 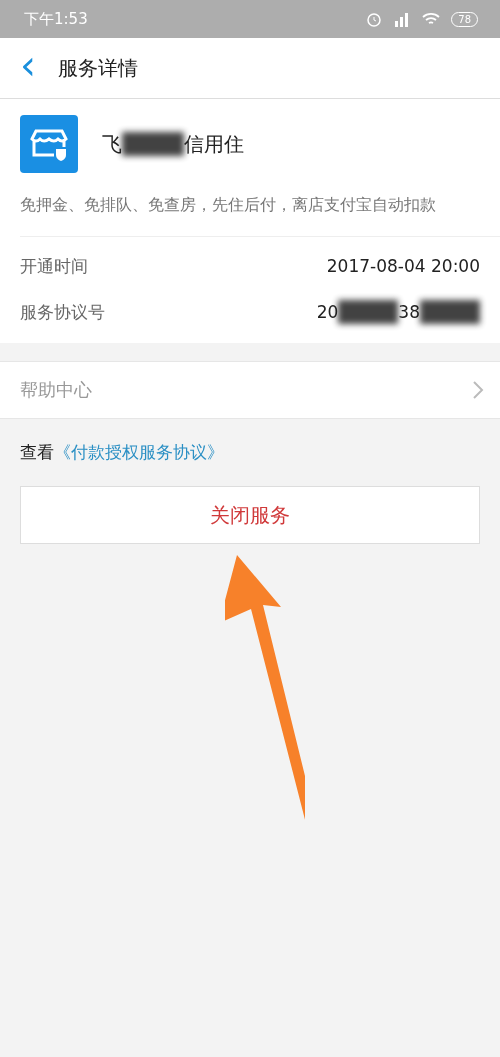 I want to click on detail-value: 38, so click(x=409, y=312).